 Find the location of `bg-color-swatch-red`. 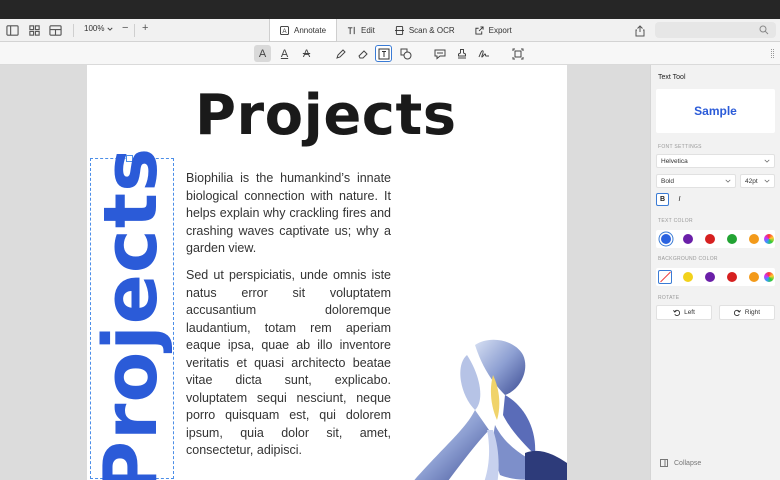

bg-color-swatch-red is located at coordinates (732, 277).